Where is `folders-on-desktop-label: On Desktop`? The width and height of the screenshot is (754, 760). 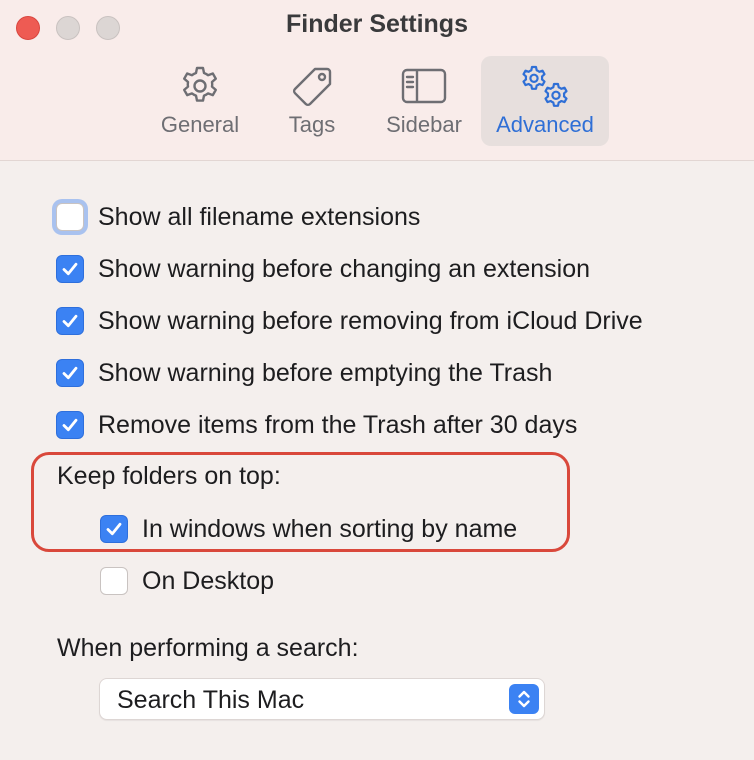
folders-on-desktop-label: On Desktop is located at coordinates (208, 580).